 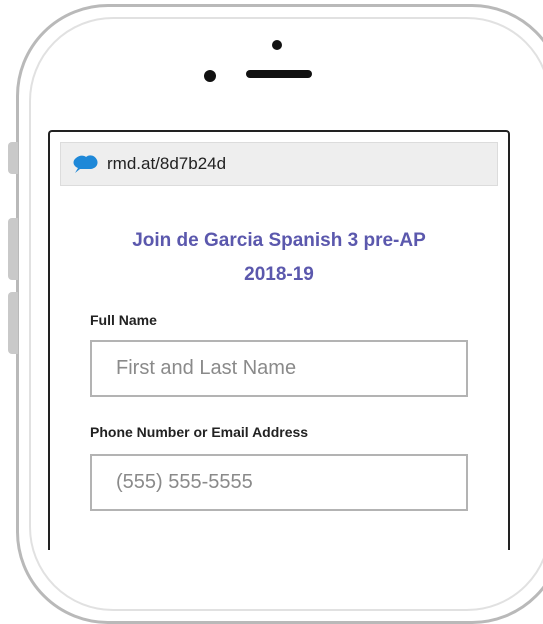 I want to click on full-name-input, so click(x=279, y=368).